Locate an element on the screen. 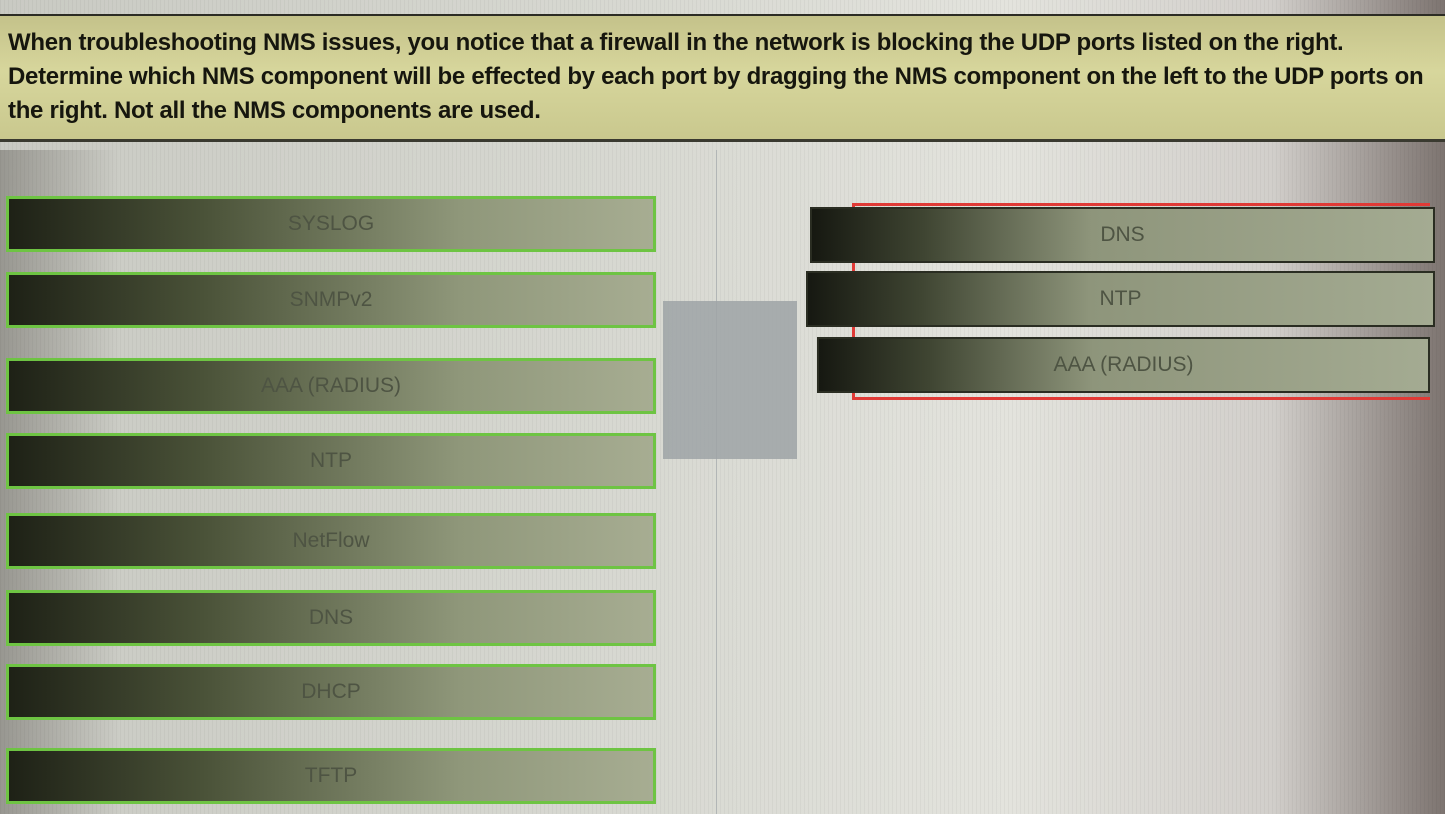 The width and height of the screenshot is (1445, 814). source-item-label: DNS is located at coordinates (331, 617).